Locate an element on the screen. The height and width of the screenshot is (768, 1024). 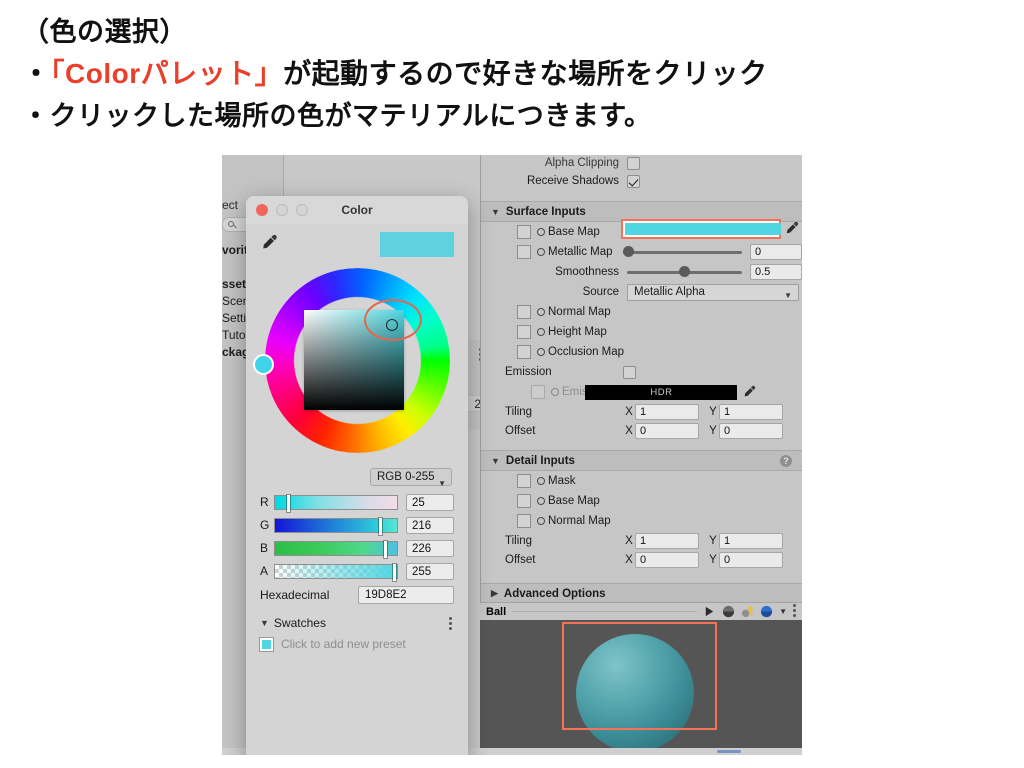
metallic-map-value: 0 is located at coordinates (776, 252).